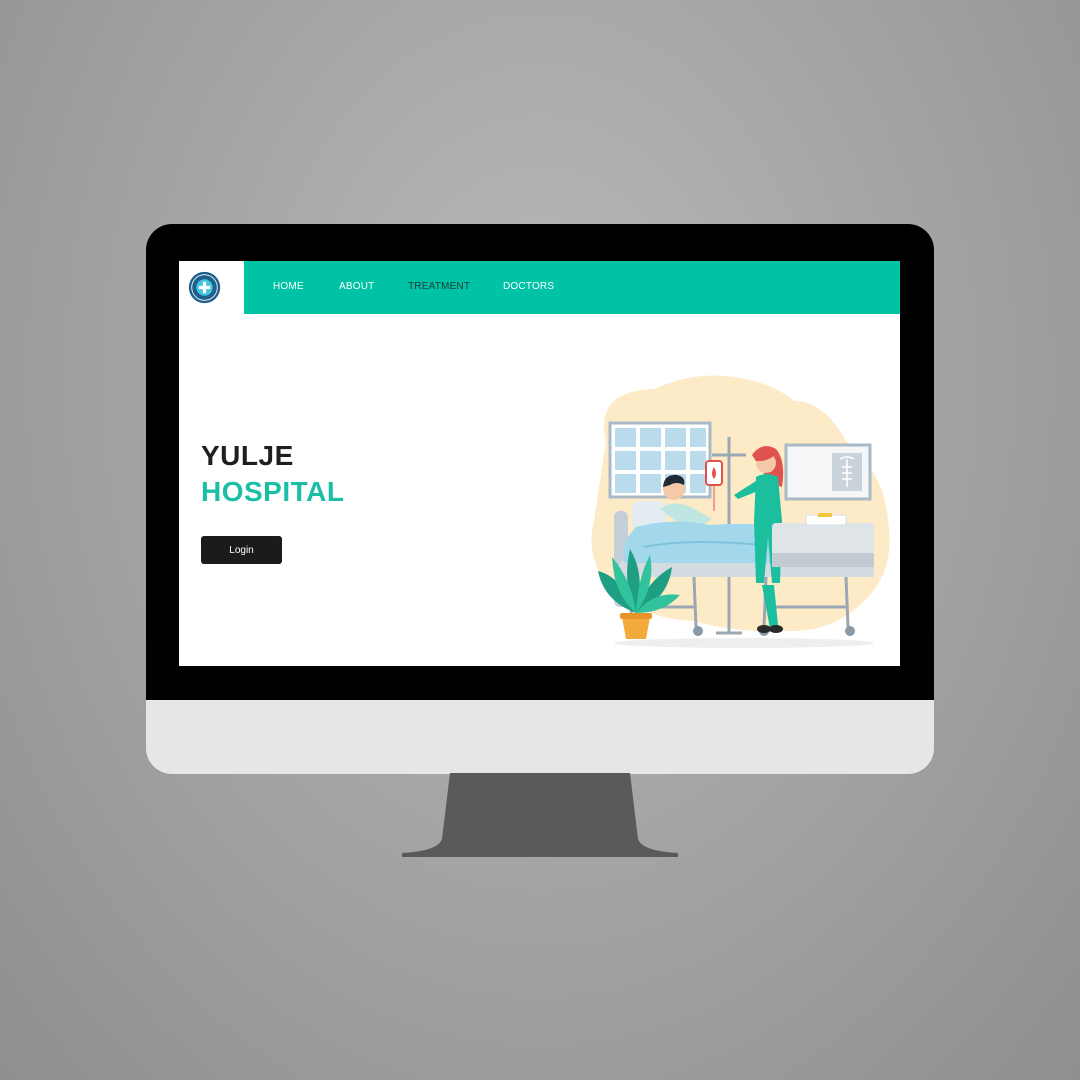 The image size is (1080, 1080). Describe the element at coordinates (740, 511) in the screenshot. I see `patient-nurse-illustration-icon` at that location.